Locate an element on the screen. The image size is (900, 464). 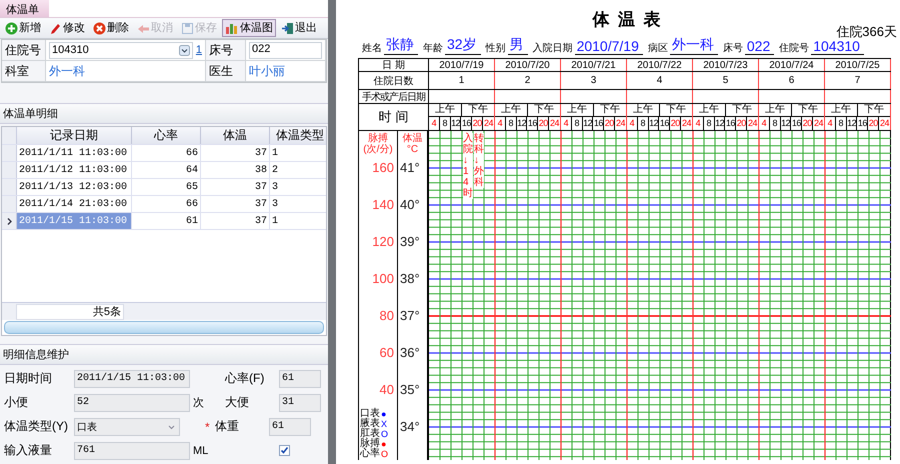
toolbar-button: 修改 is located at coordinates (67, 28).